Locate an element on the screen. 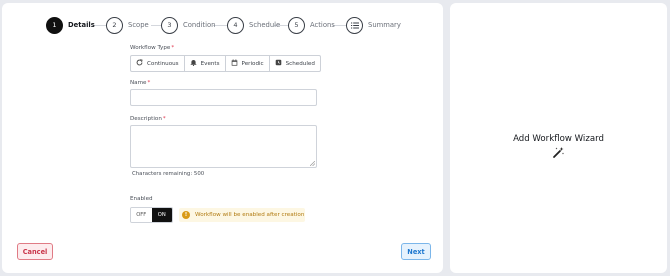  magic-wand-icon is located at coordinates (558, 152).